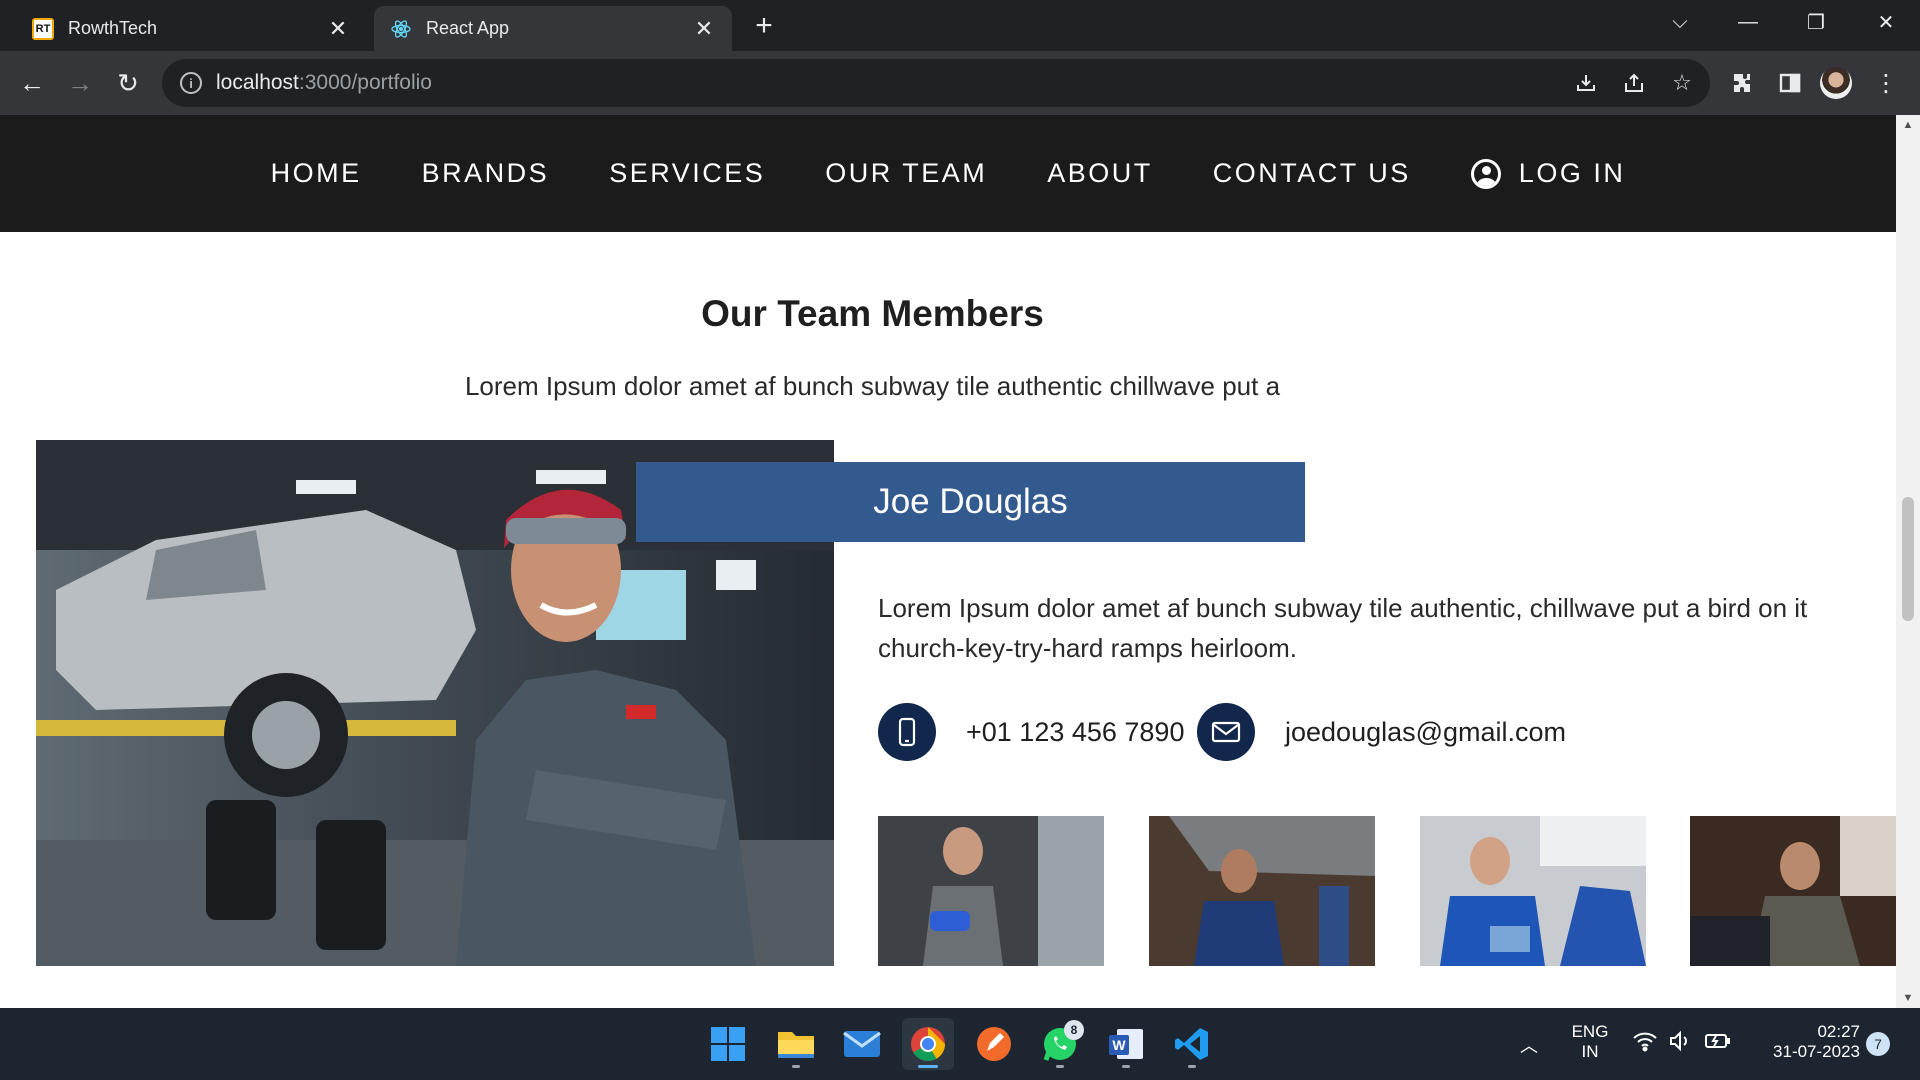 Image resolution: width=1920 pixels, height=1080 pixels. Describe the element at coordinates (906, 173) in the screenshot. I see `nav-our-team: OUR TEAM` at that location.